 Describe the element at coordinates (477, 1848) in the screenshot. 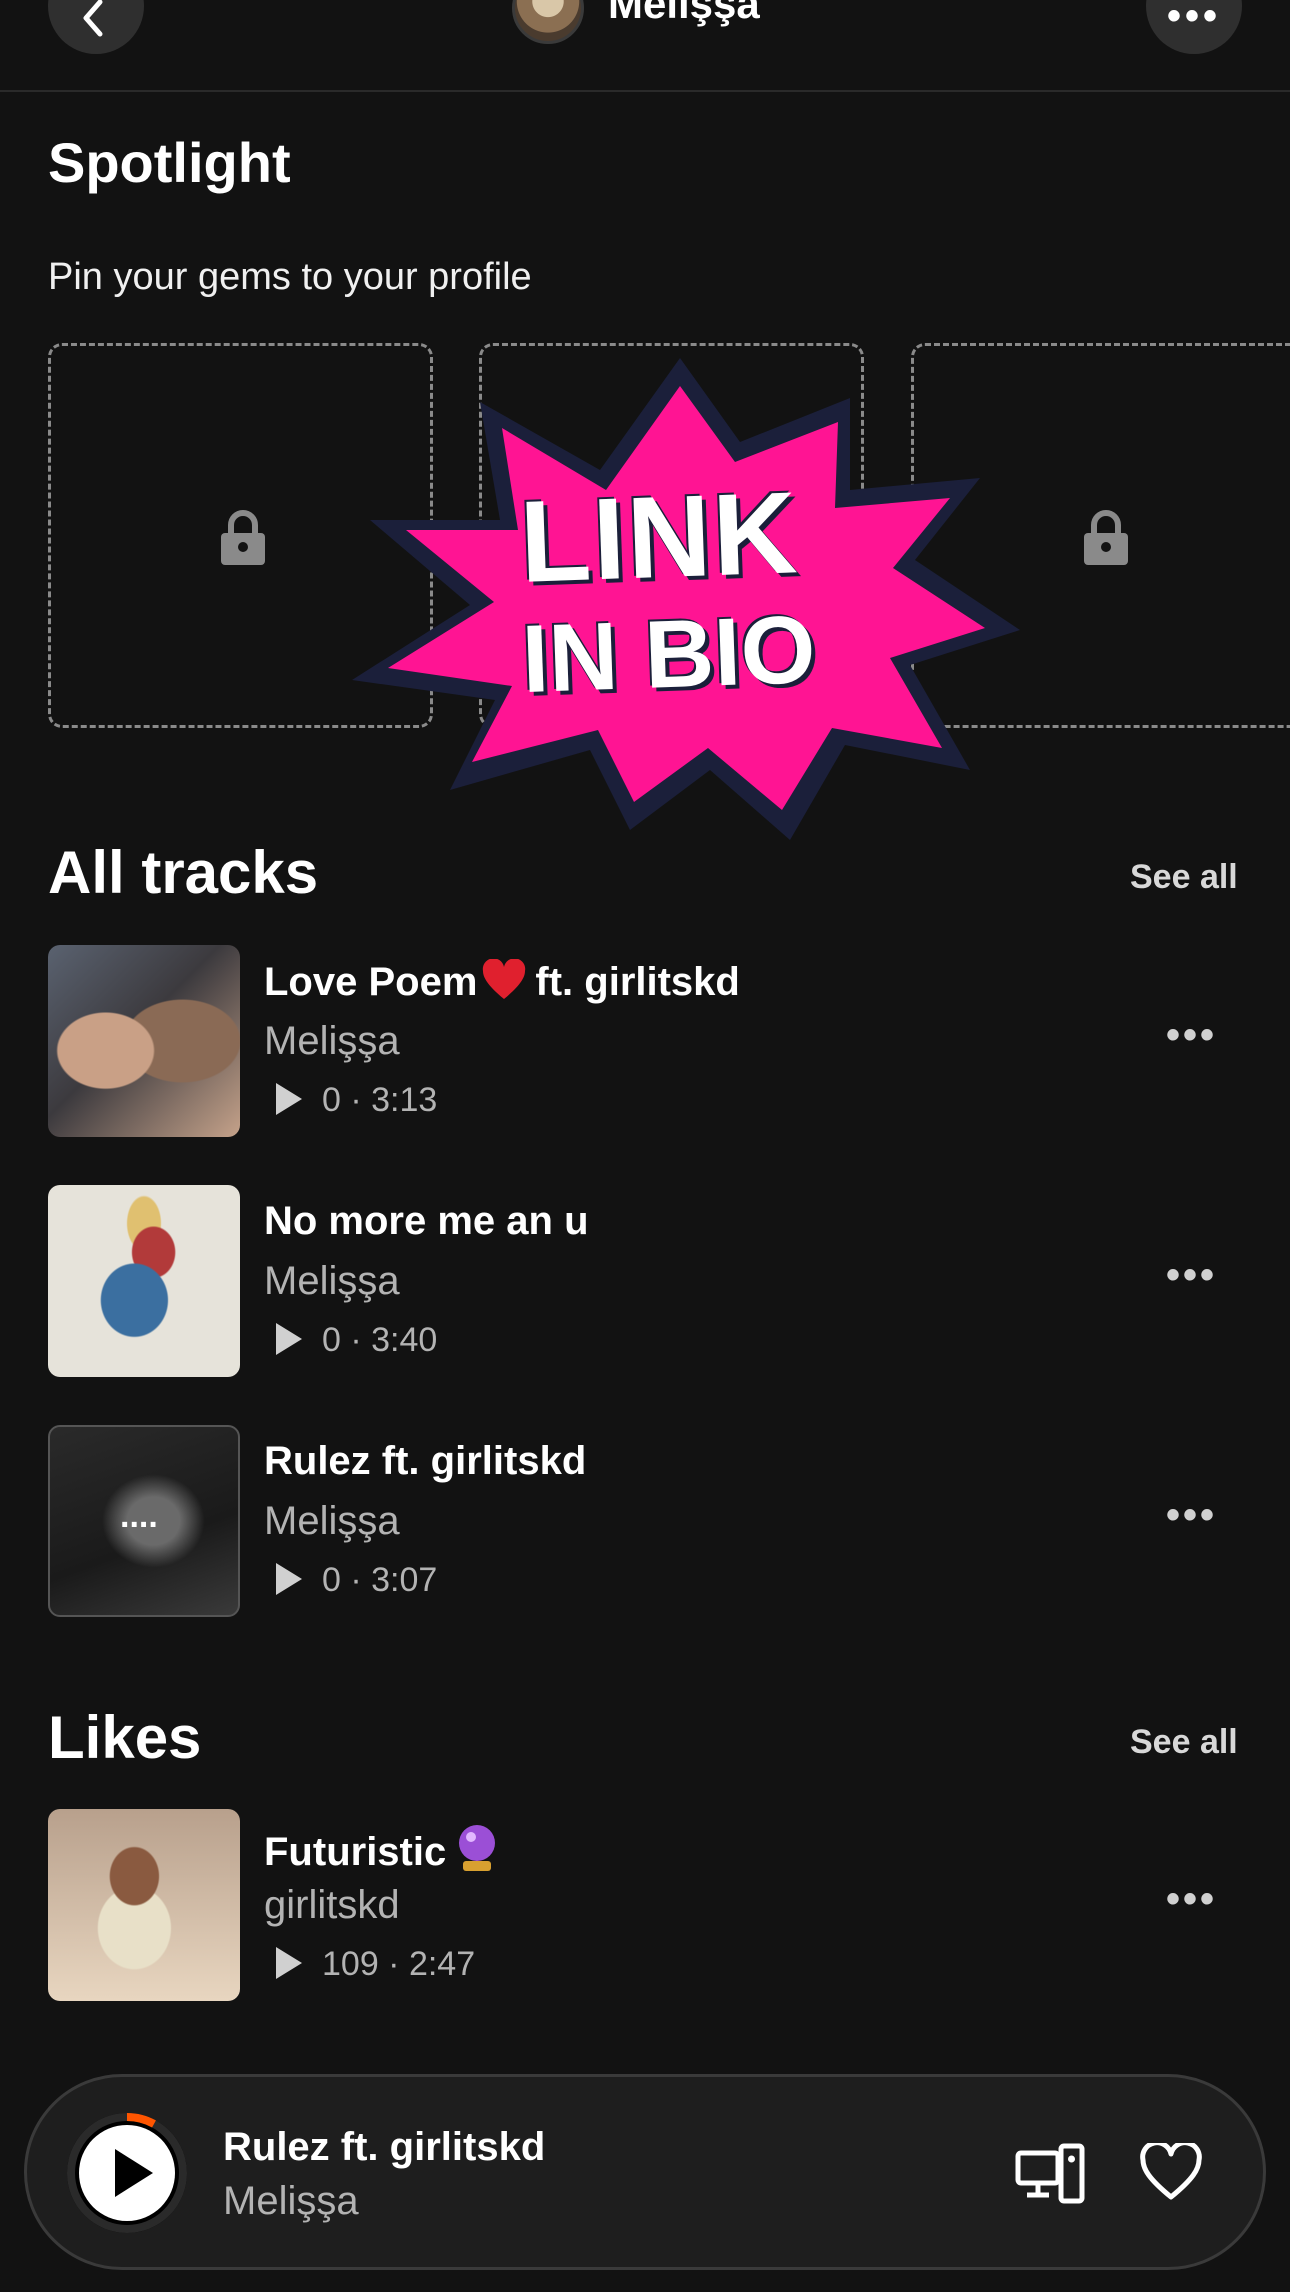

I see `crystal-ball-emoji-icon` at that location.